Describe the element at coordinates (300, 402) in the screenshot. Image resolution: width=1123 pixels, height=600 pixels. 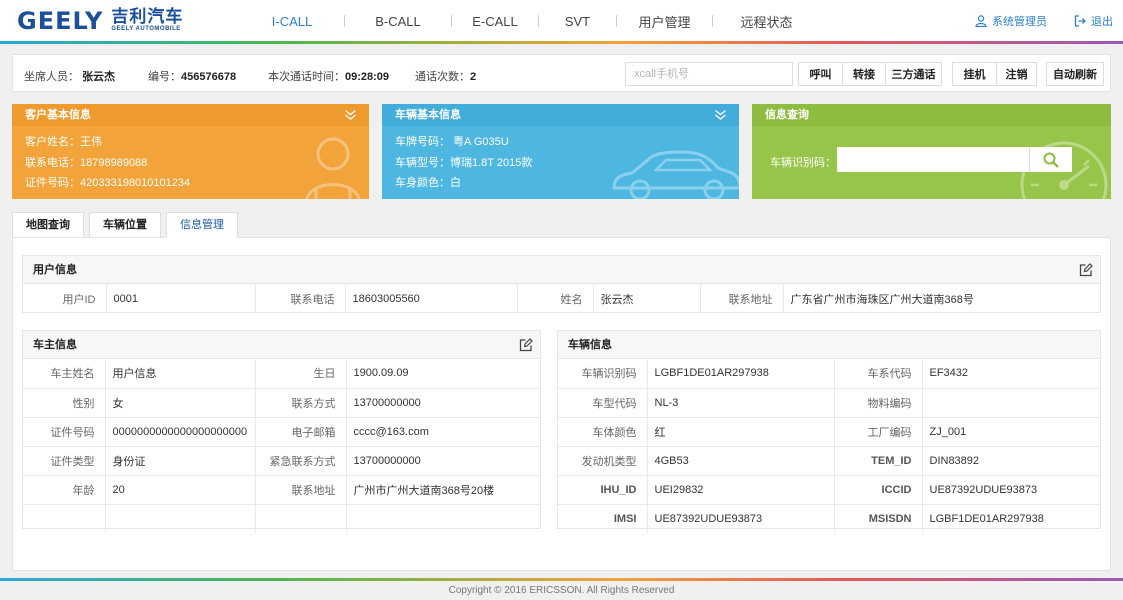
I see `owner-contact-label: 联系方式` at that location.